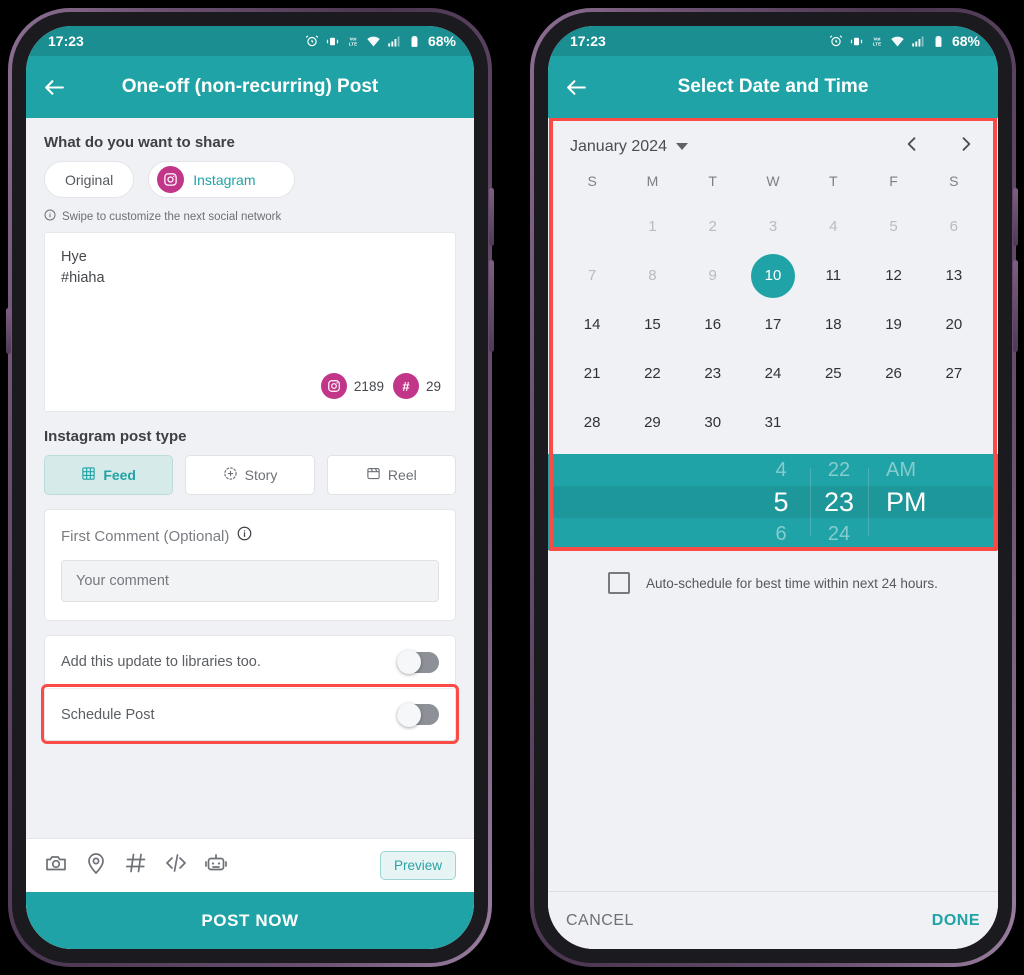  What do you see at coordinates (629, 147) in the screenshot?
I see `month-selector: January 2024` at bounding box center [629, 147].